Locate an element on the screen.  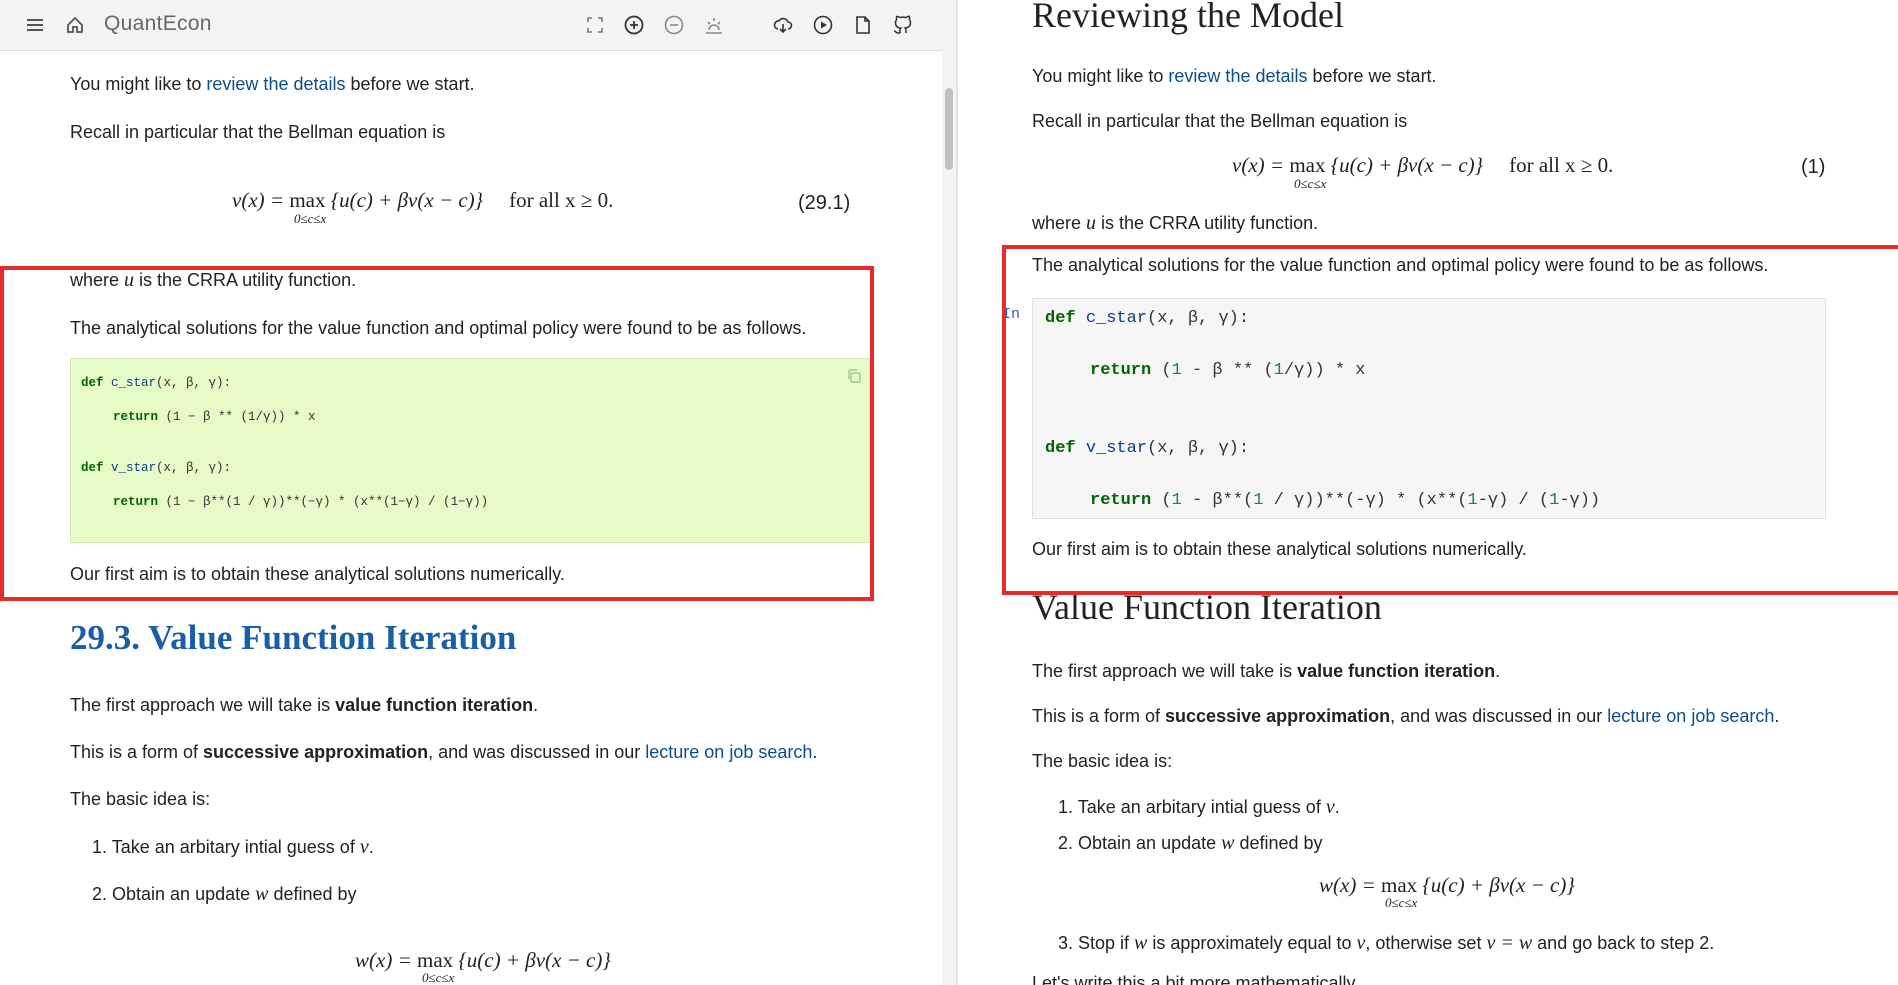
download-icon is located at coordinates (783, 25).